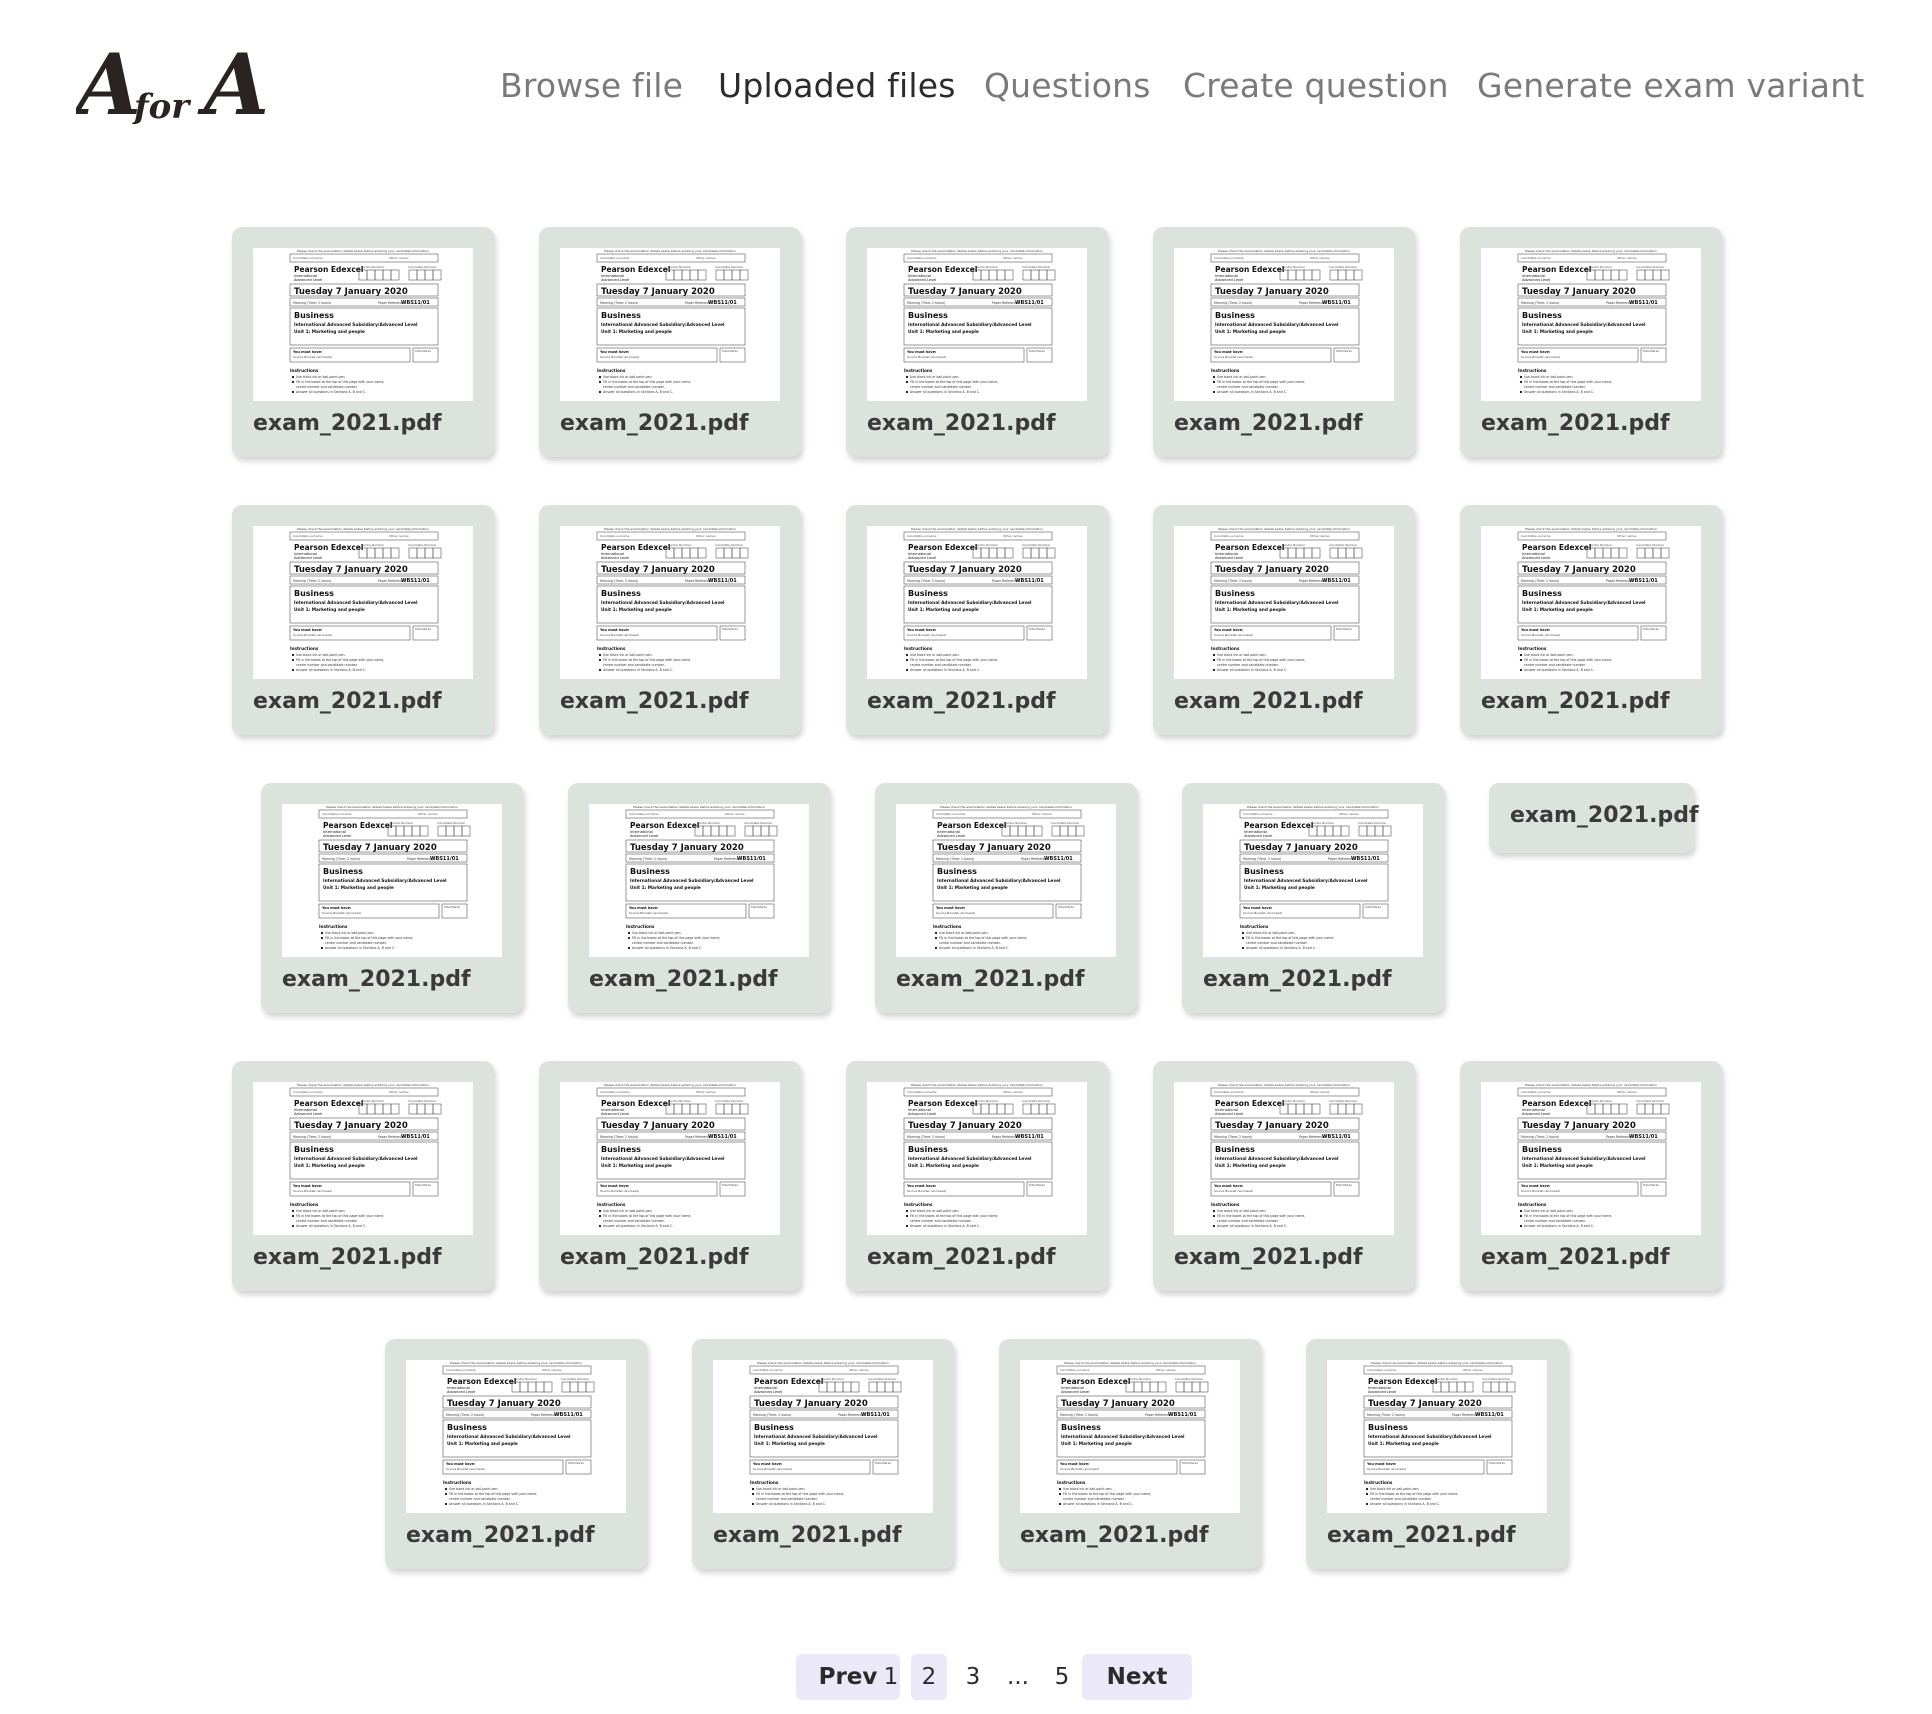  I want to click on page-2: 2, so click(929, 1677).